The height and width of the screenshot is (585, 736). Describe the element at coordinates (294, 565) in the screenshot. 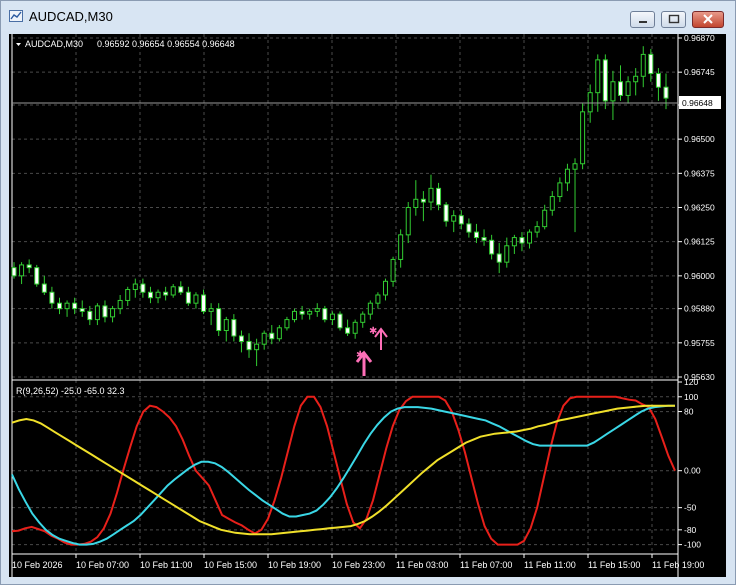

I see `time-tick-label: 10 Feb 19:00` at that location.